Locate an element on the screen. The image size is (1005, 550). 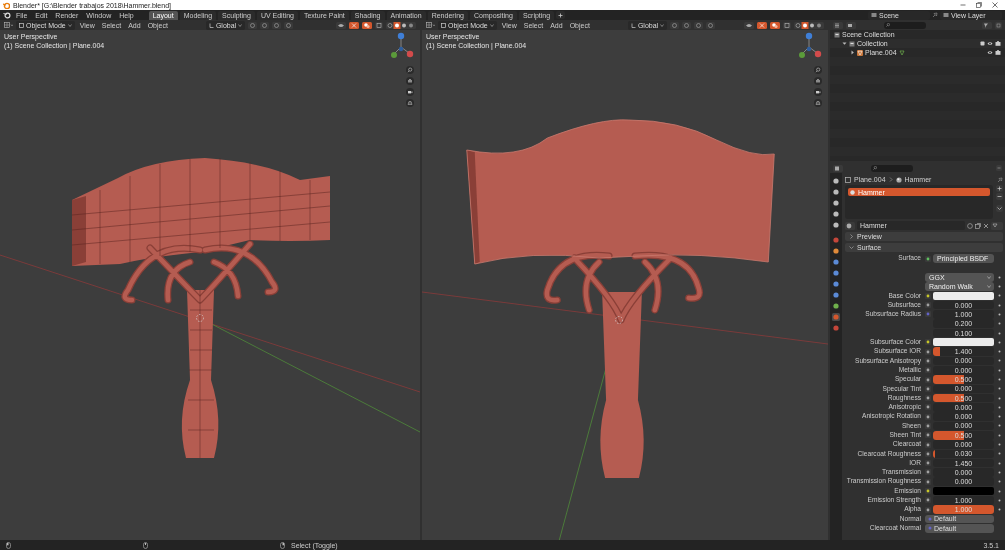
collapse-arrow-icon is located at coordinates (844, 43).